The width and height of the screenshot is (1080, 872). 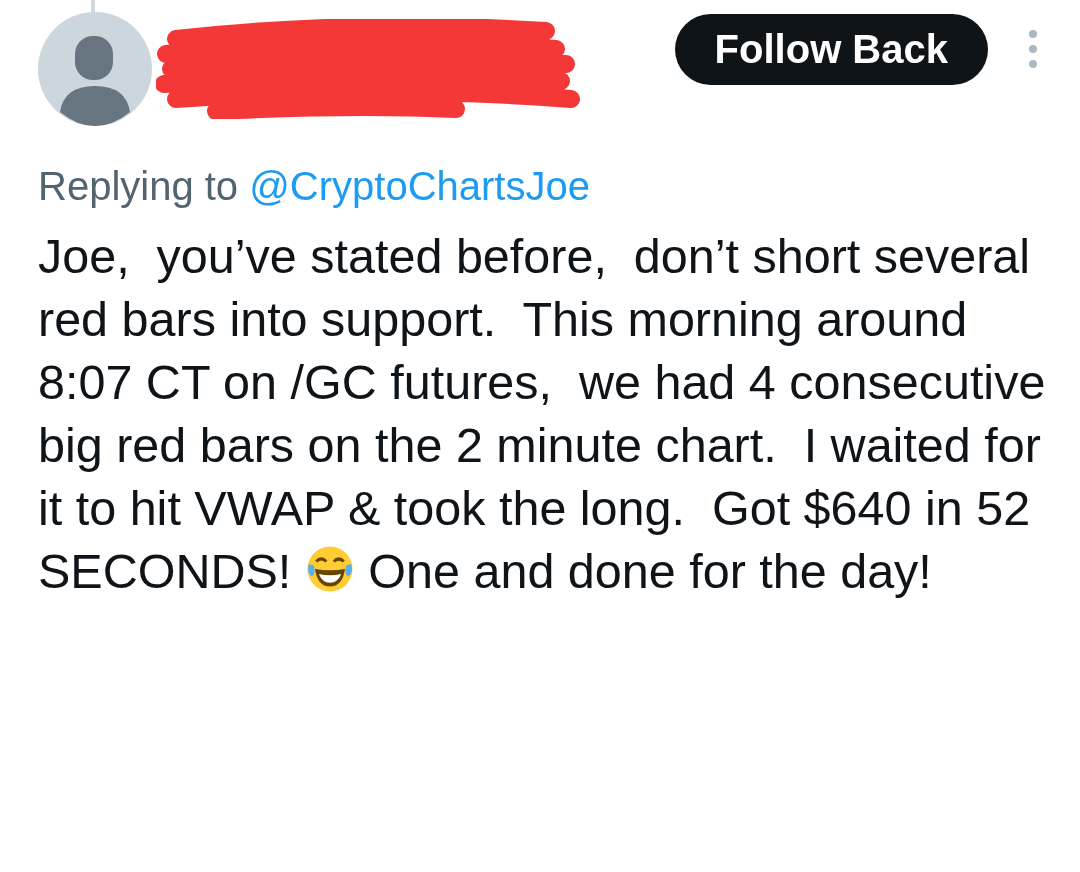 What do you see at coordinates (95, 69) in the screenshot?
I see `avatar-icon` at bounding box center [95, 69].